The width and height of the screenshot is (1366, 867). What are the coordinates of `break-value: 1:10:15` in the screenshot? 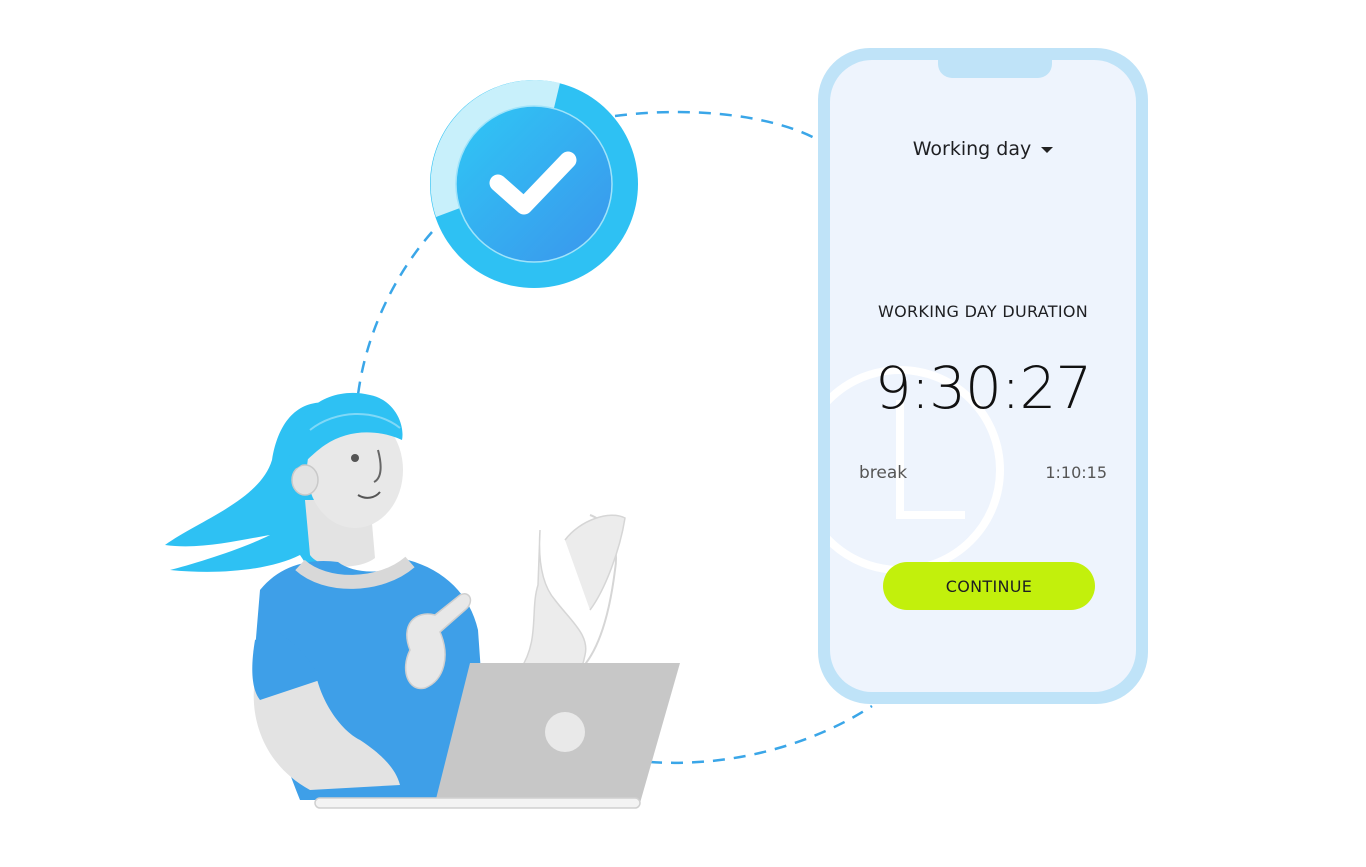 It's located at (1076, 472).